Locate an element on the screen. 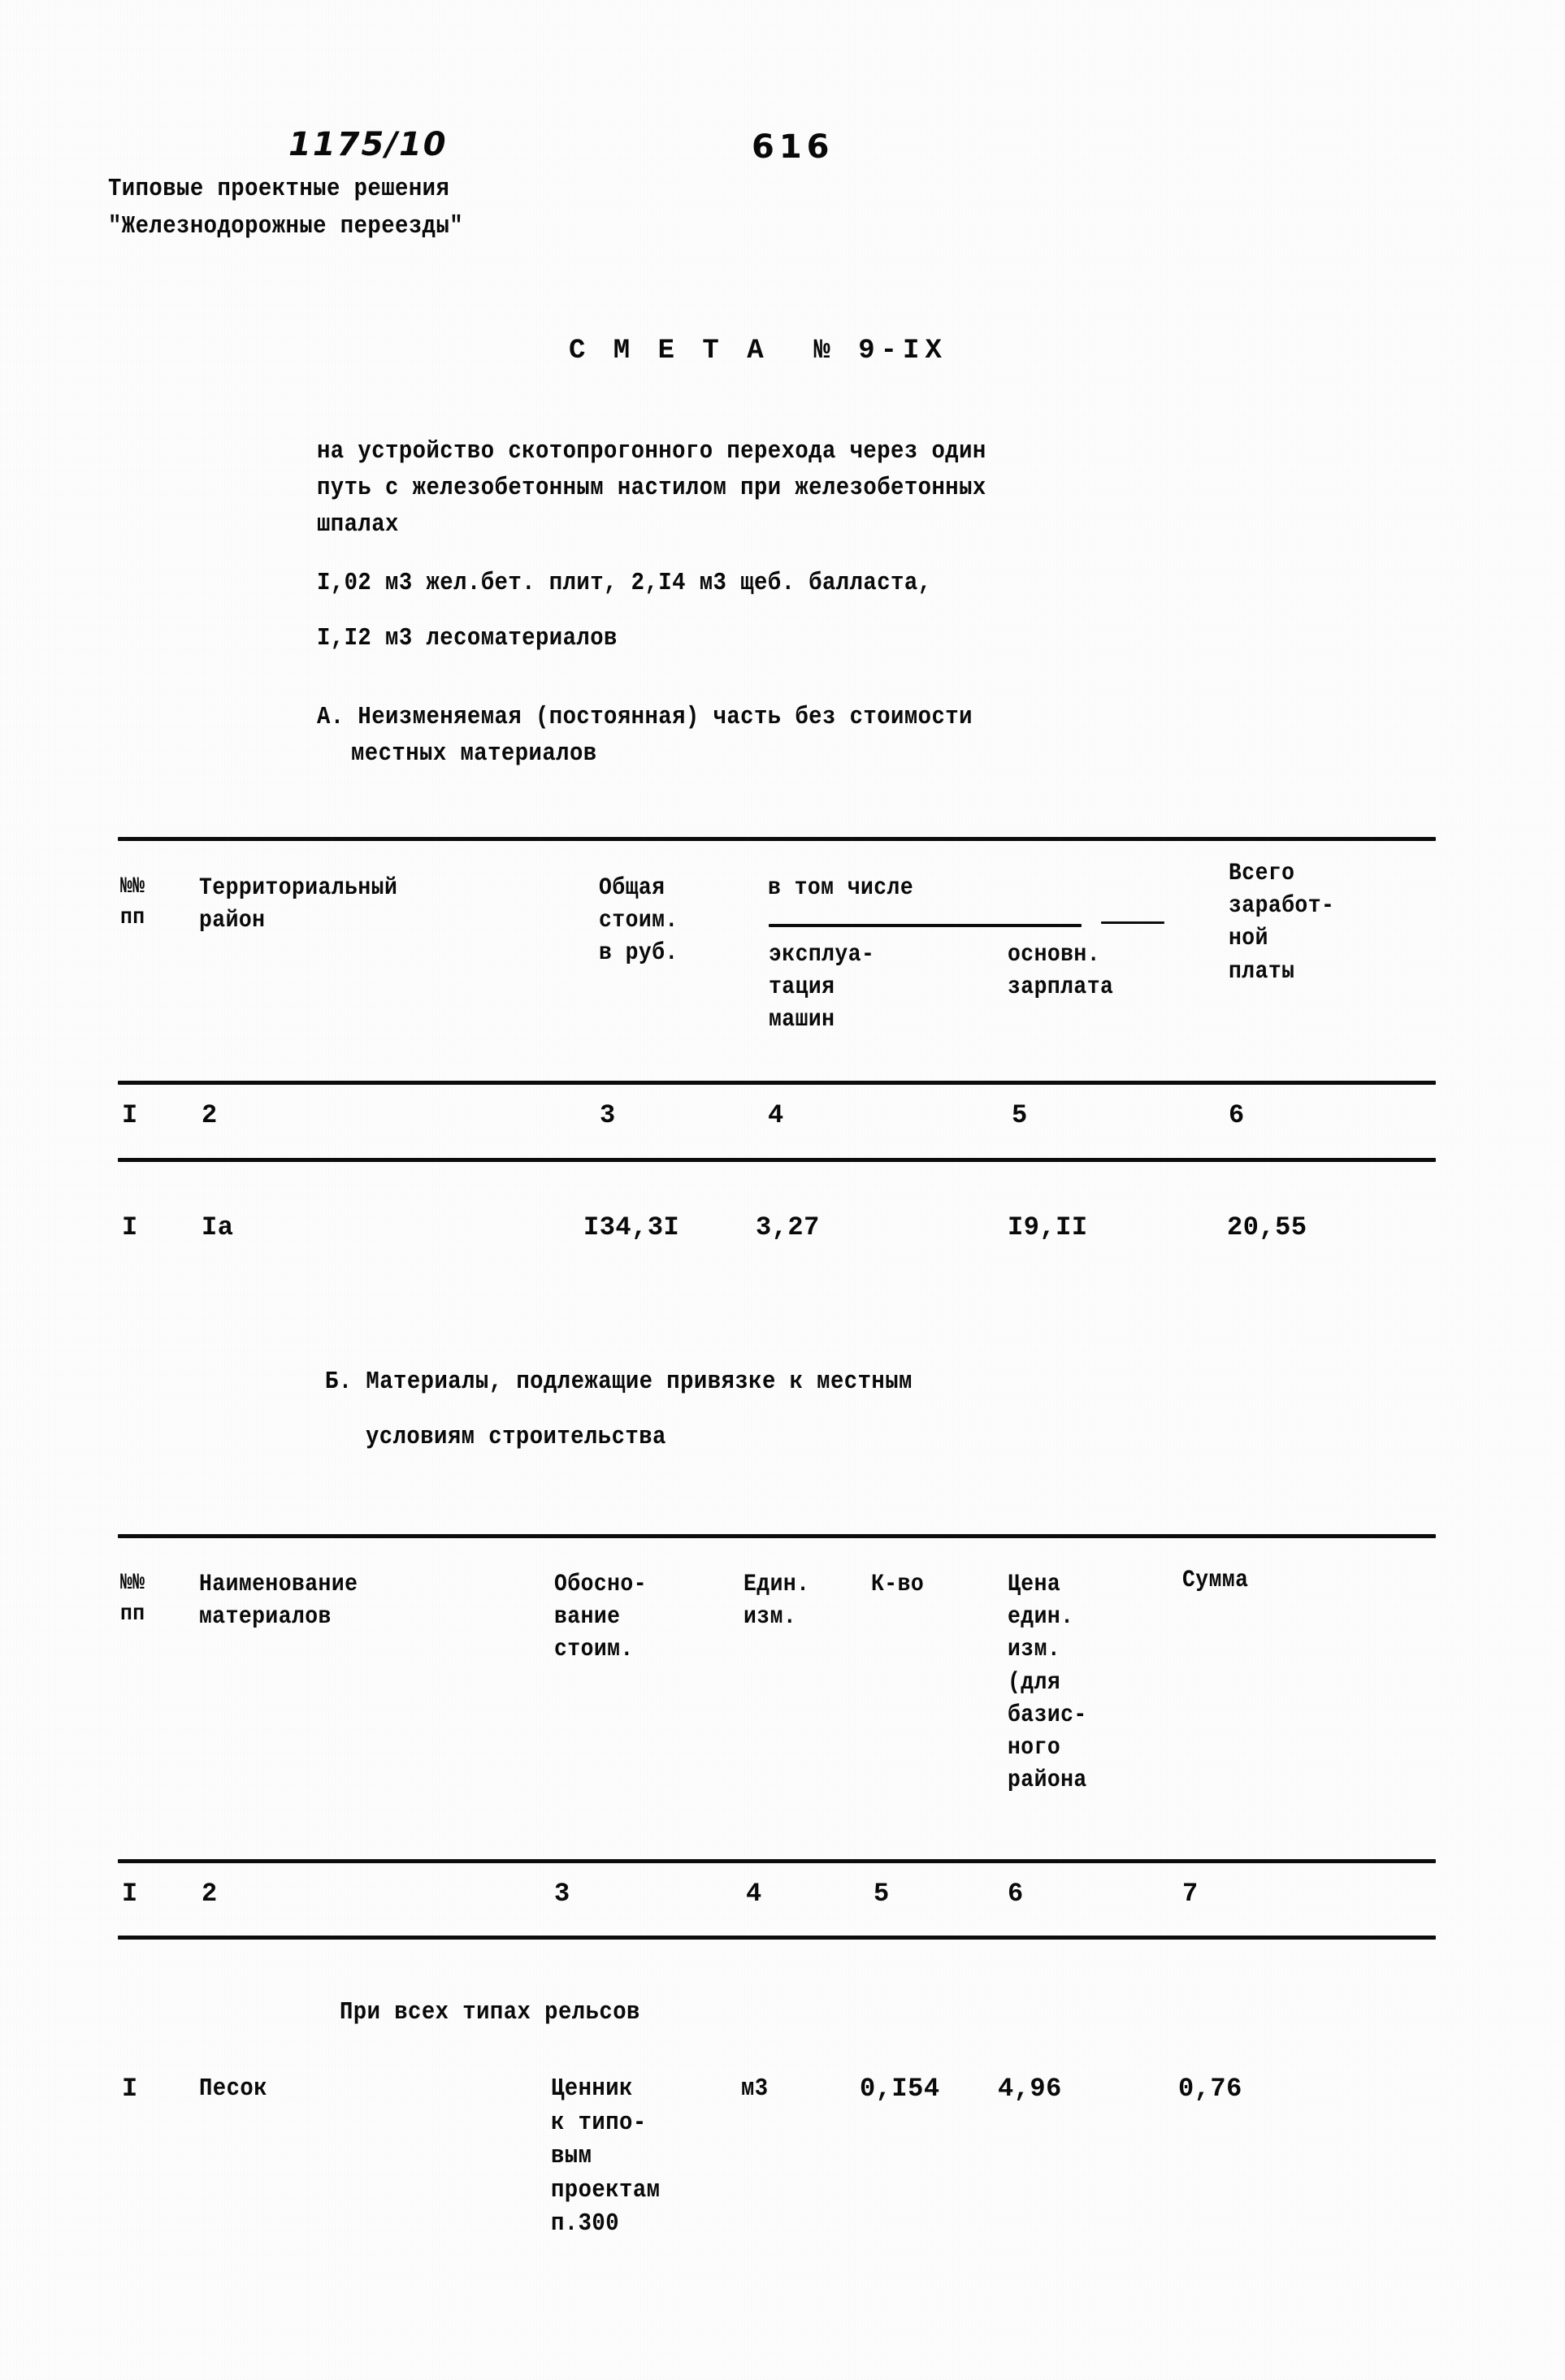 This screenshot has width=1565, height=2380. table-a-colnum-bottom-rule is located at coordinates (777, 1160).